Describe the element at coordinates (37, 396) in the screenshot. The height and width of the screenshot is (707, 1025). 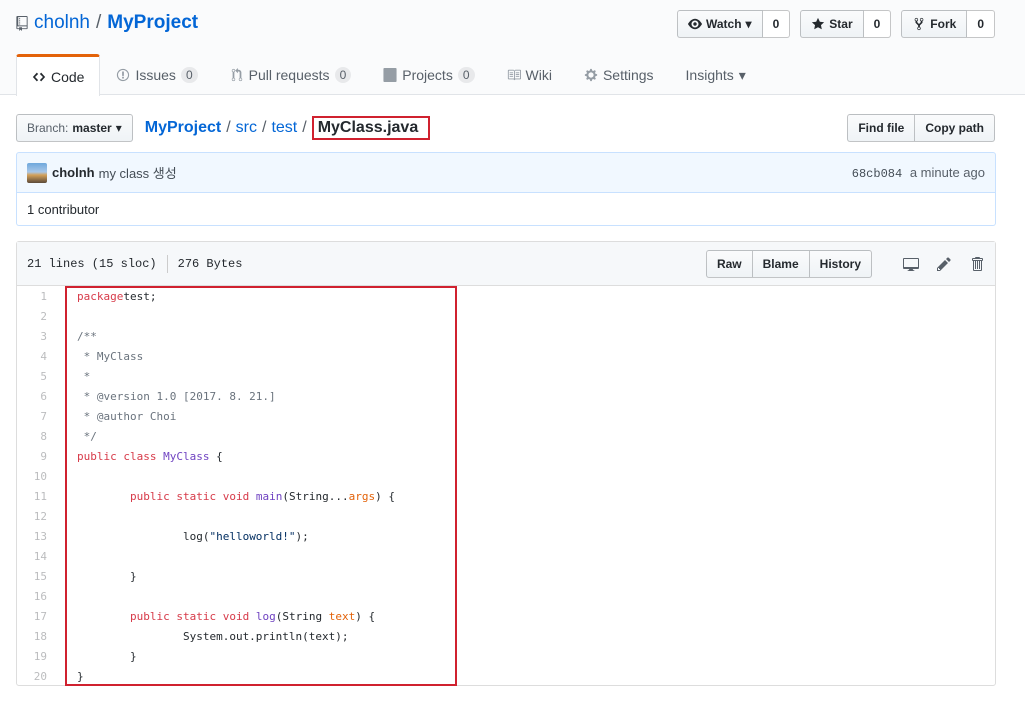
I see `line-number: 6` at that location.